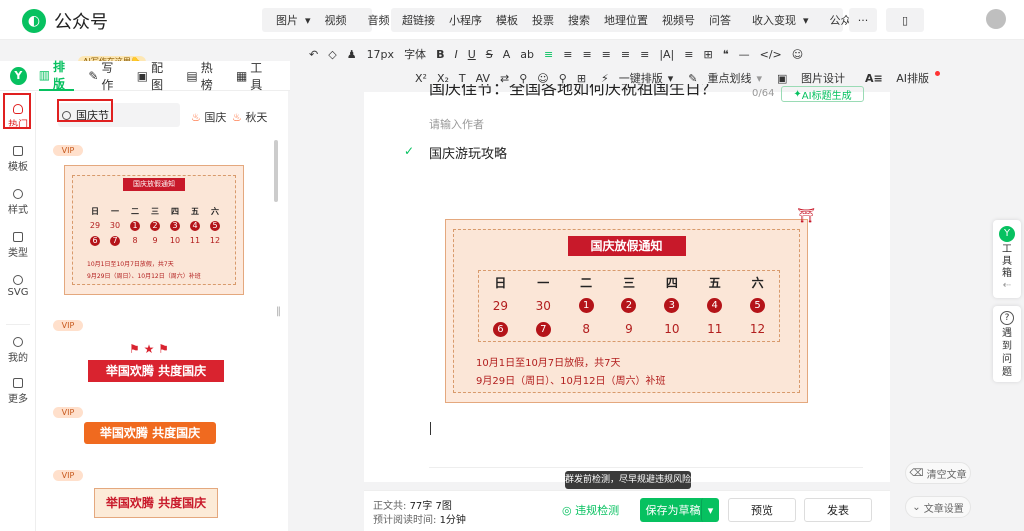 The image size is (1024, 531). I want to click on superscript-button: X², so click(421, 78).